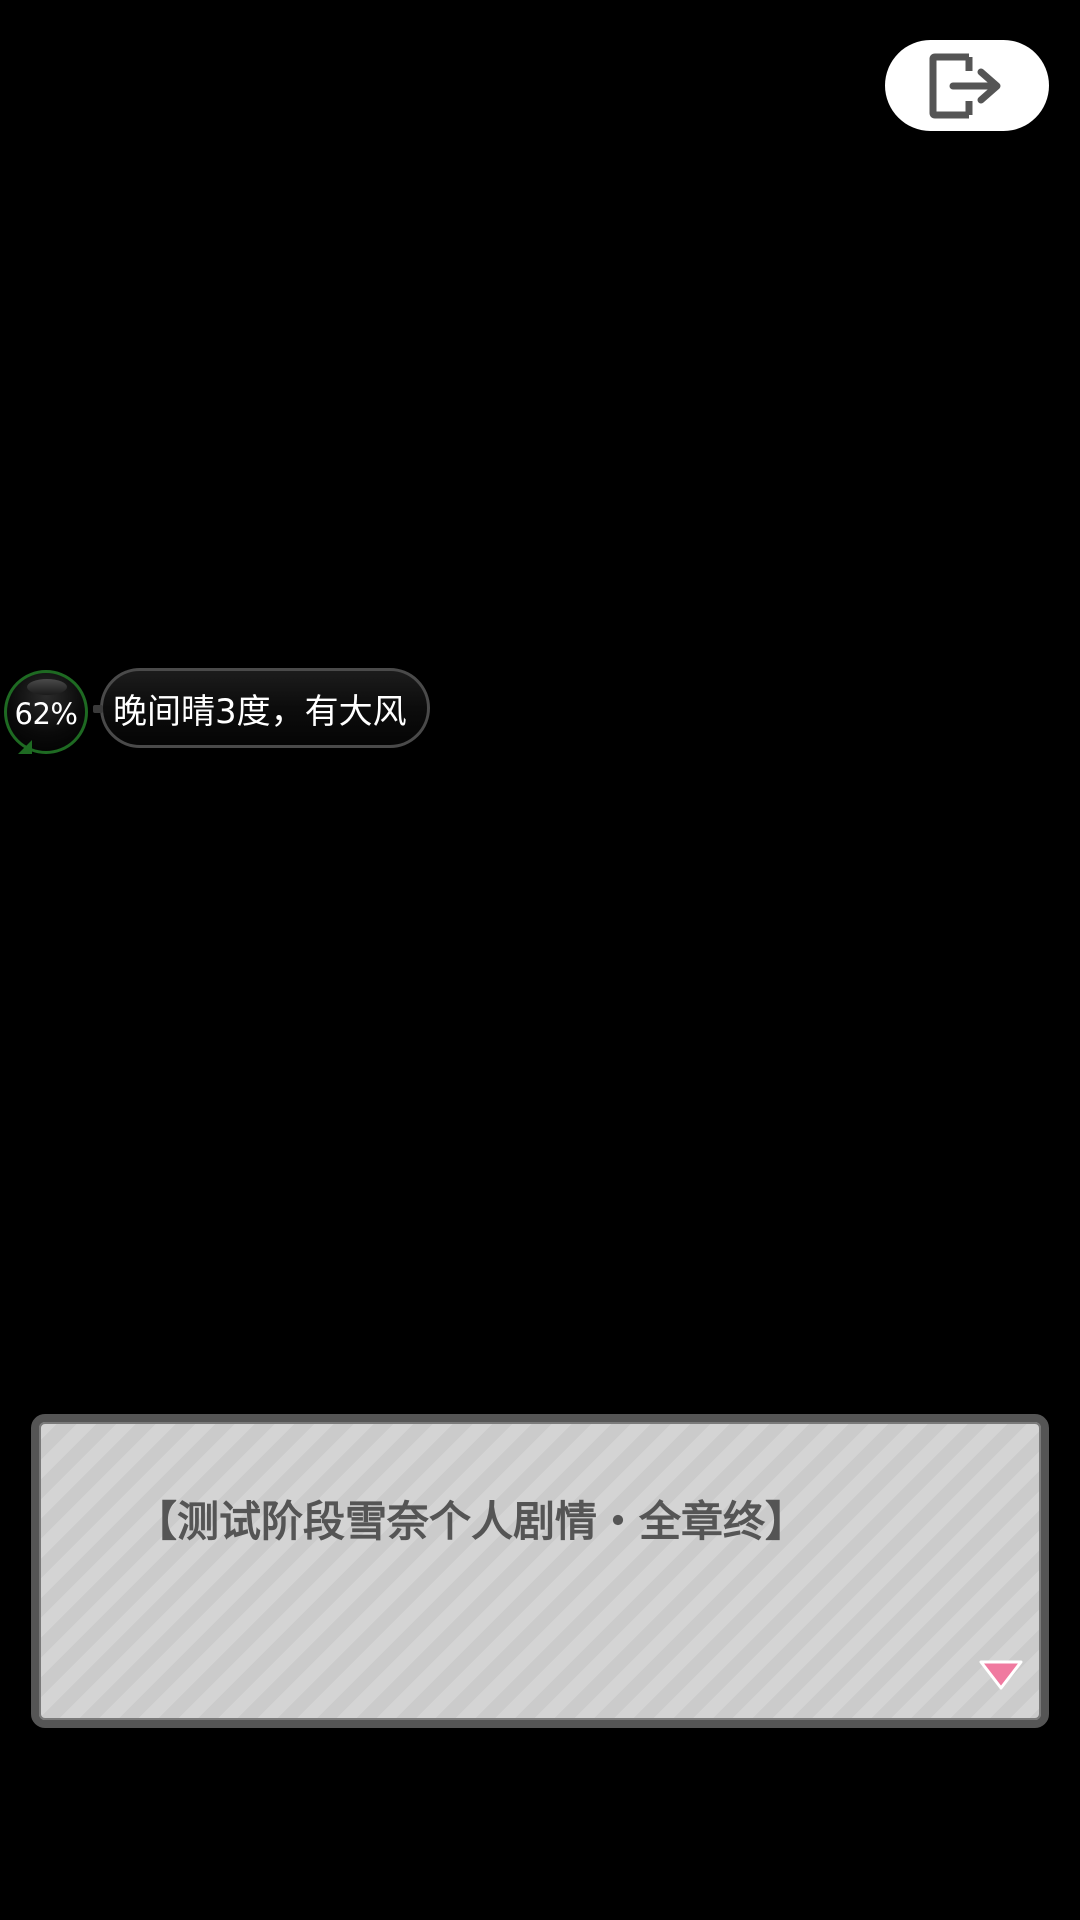 This screenshot has width=1080, height=1920. I want to click on weather-text: 晚间晴3度，有大风, so click(260, 711).